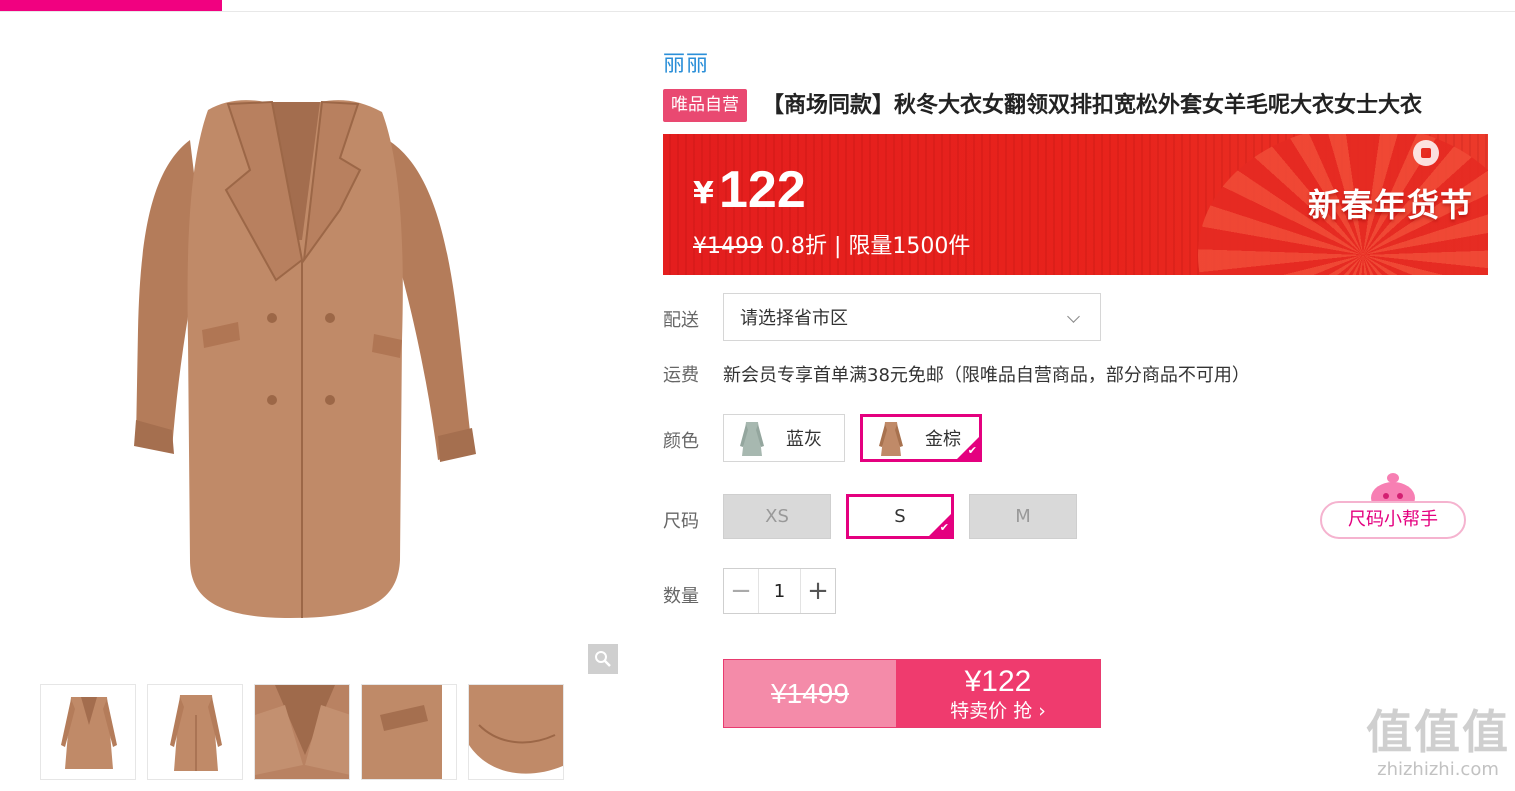  I want to click on watermark-url: zhizhizhi.com, so click(1438, 769).